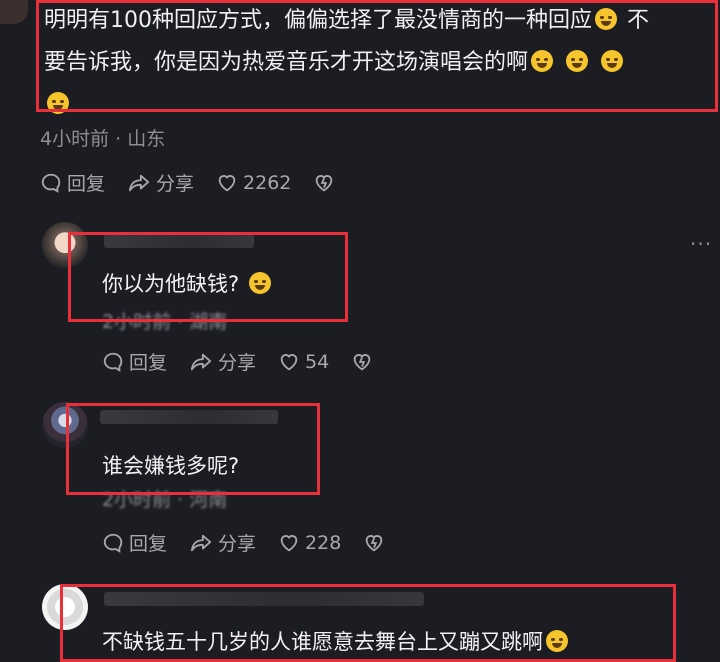  Describe the element at coordinates (253, 183) in the screenshot. I see `like-button: 2262` at that location.